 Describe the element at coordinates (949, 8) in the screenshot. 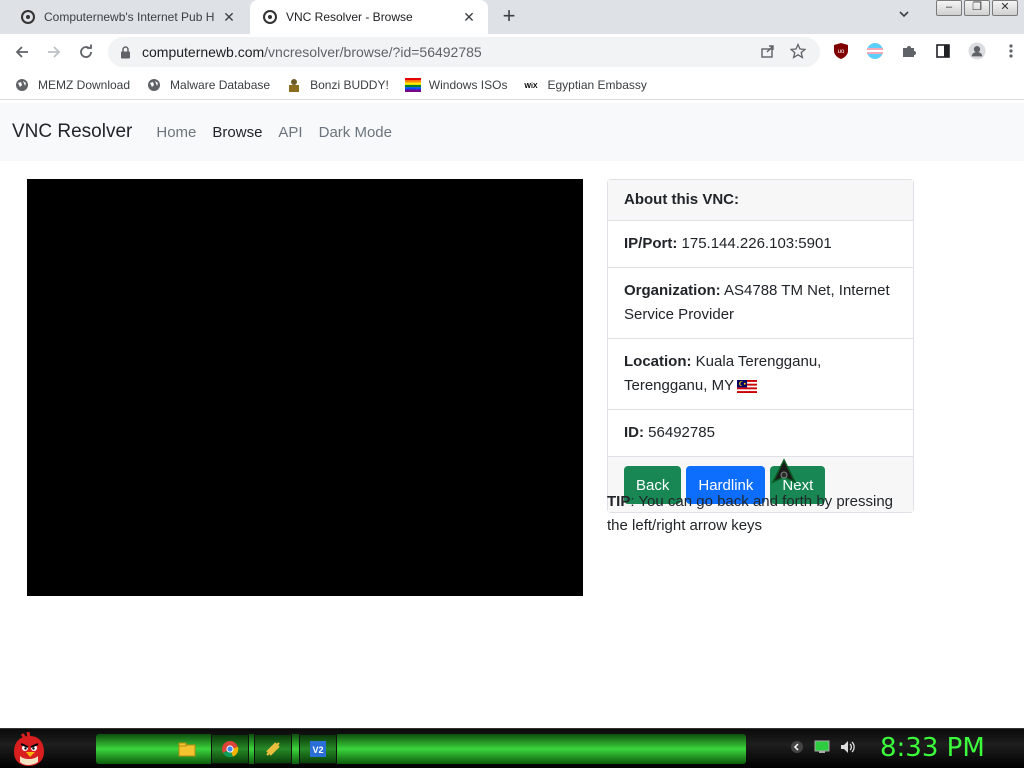

I see `minimize-button: –` at that location.